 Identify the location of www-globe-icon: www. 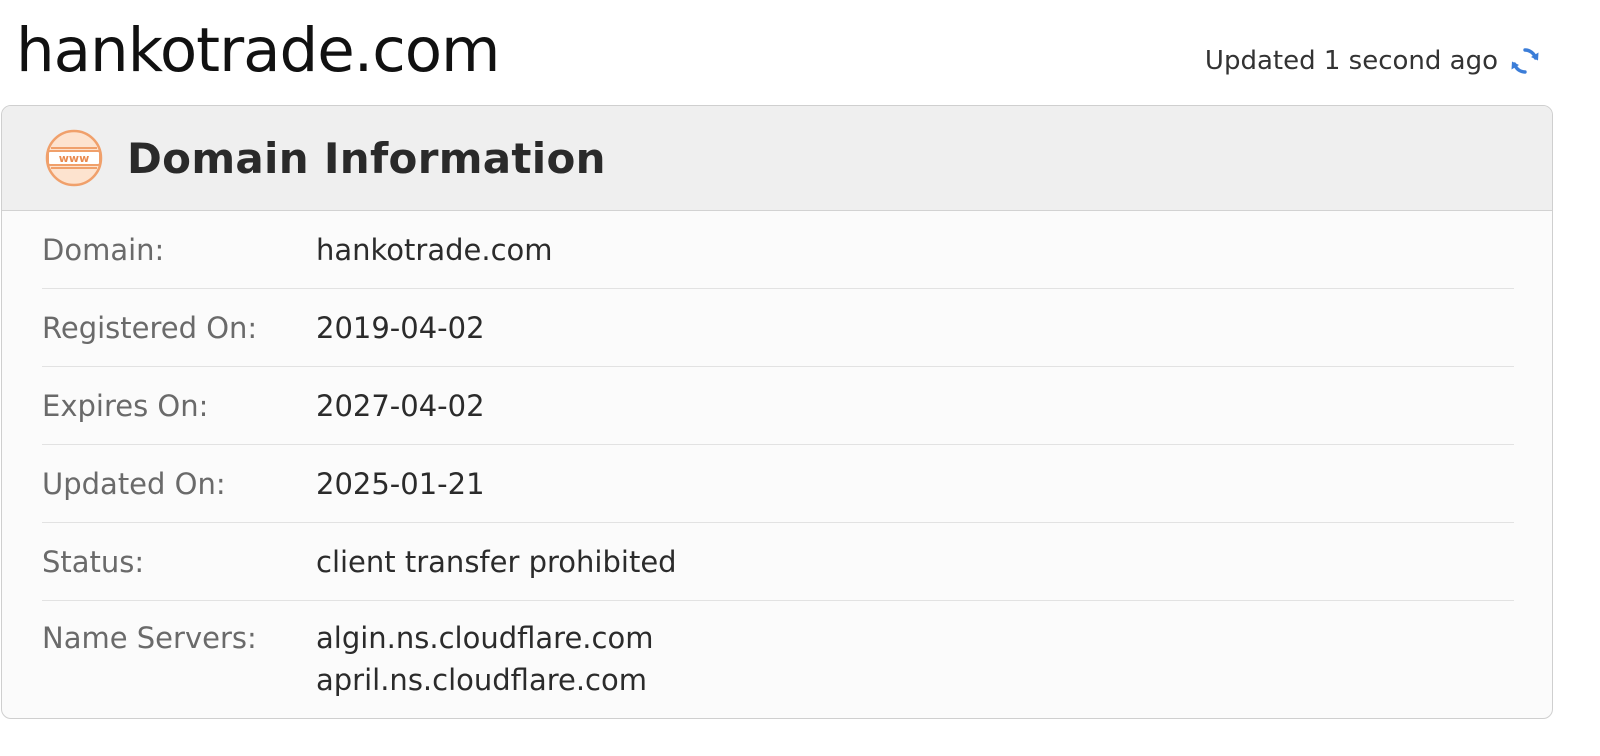
(74, 158).